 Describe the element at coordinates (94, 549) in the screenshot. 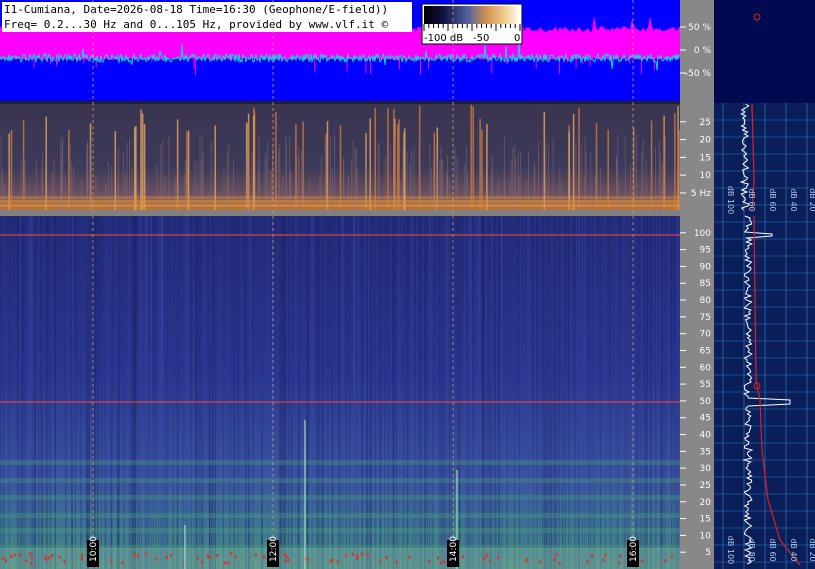

I see `time-label: 10:00` at that location.